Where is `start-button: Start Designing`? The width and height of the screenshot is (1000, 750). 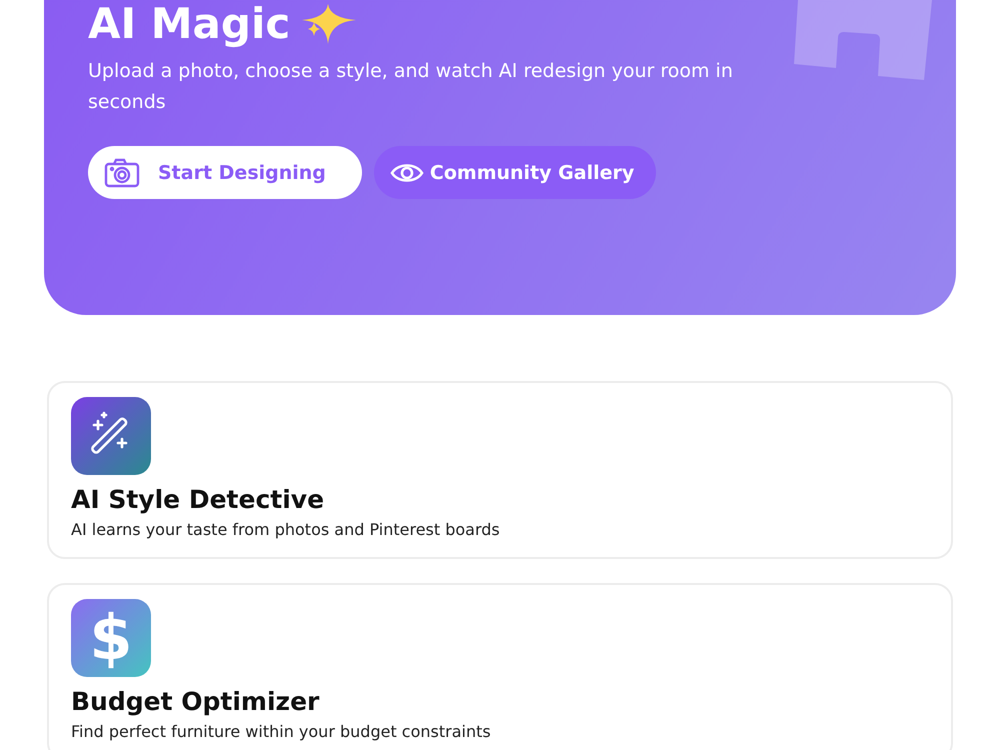 start-button: Start Designing is located at coordinates (225, 172).